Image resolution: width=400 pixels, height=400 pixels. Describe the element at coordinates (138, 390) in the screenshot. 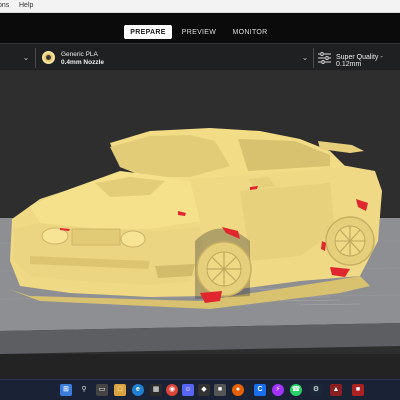

I see `edge-browser-icon: e` at that location.